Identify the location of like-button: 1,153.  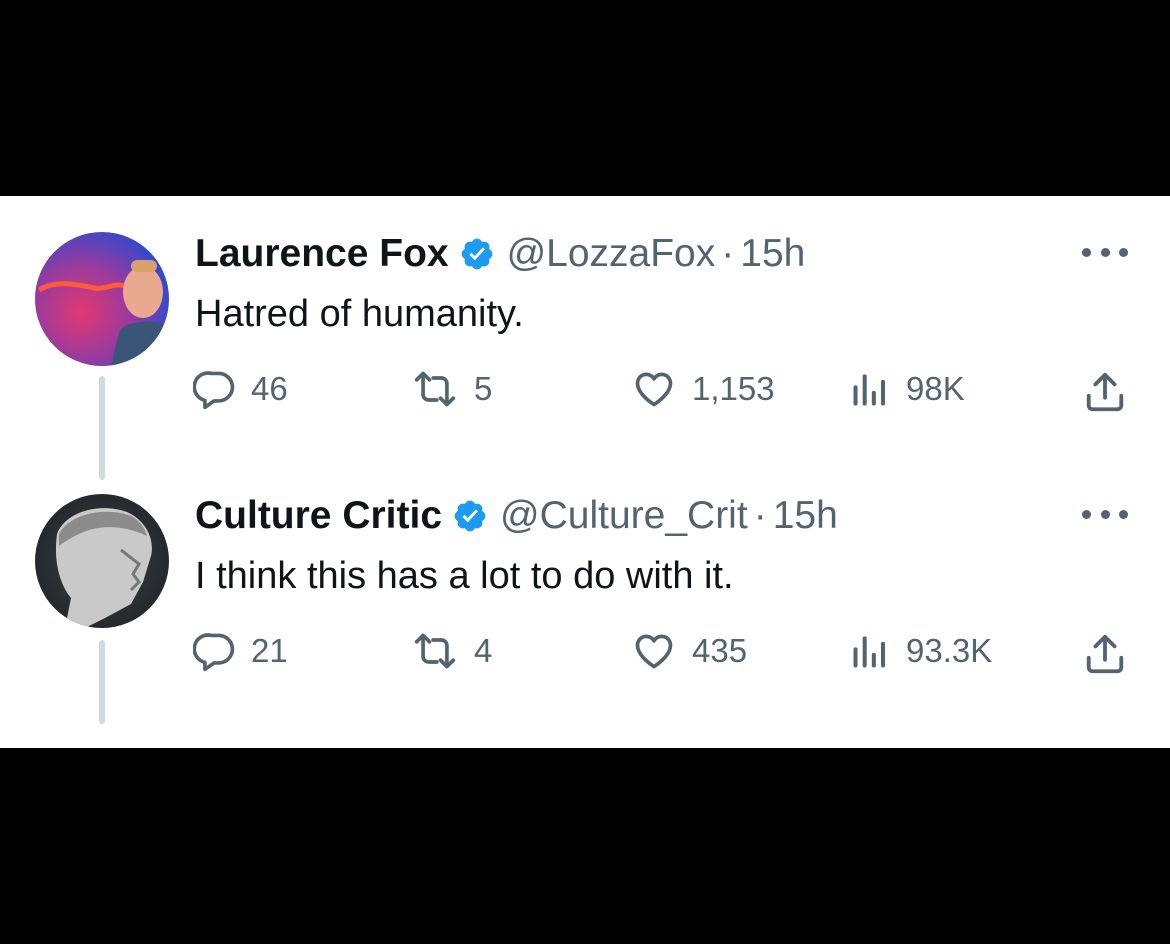
(702, 389).